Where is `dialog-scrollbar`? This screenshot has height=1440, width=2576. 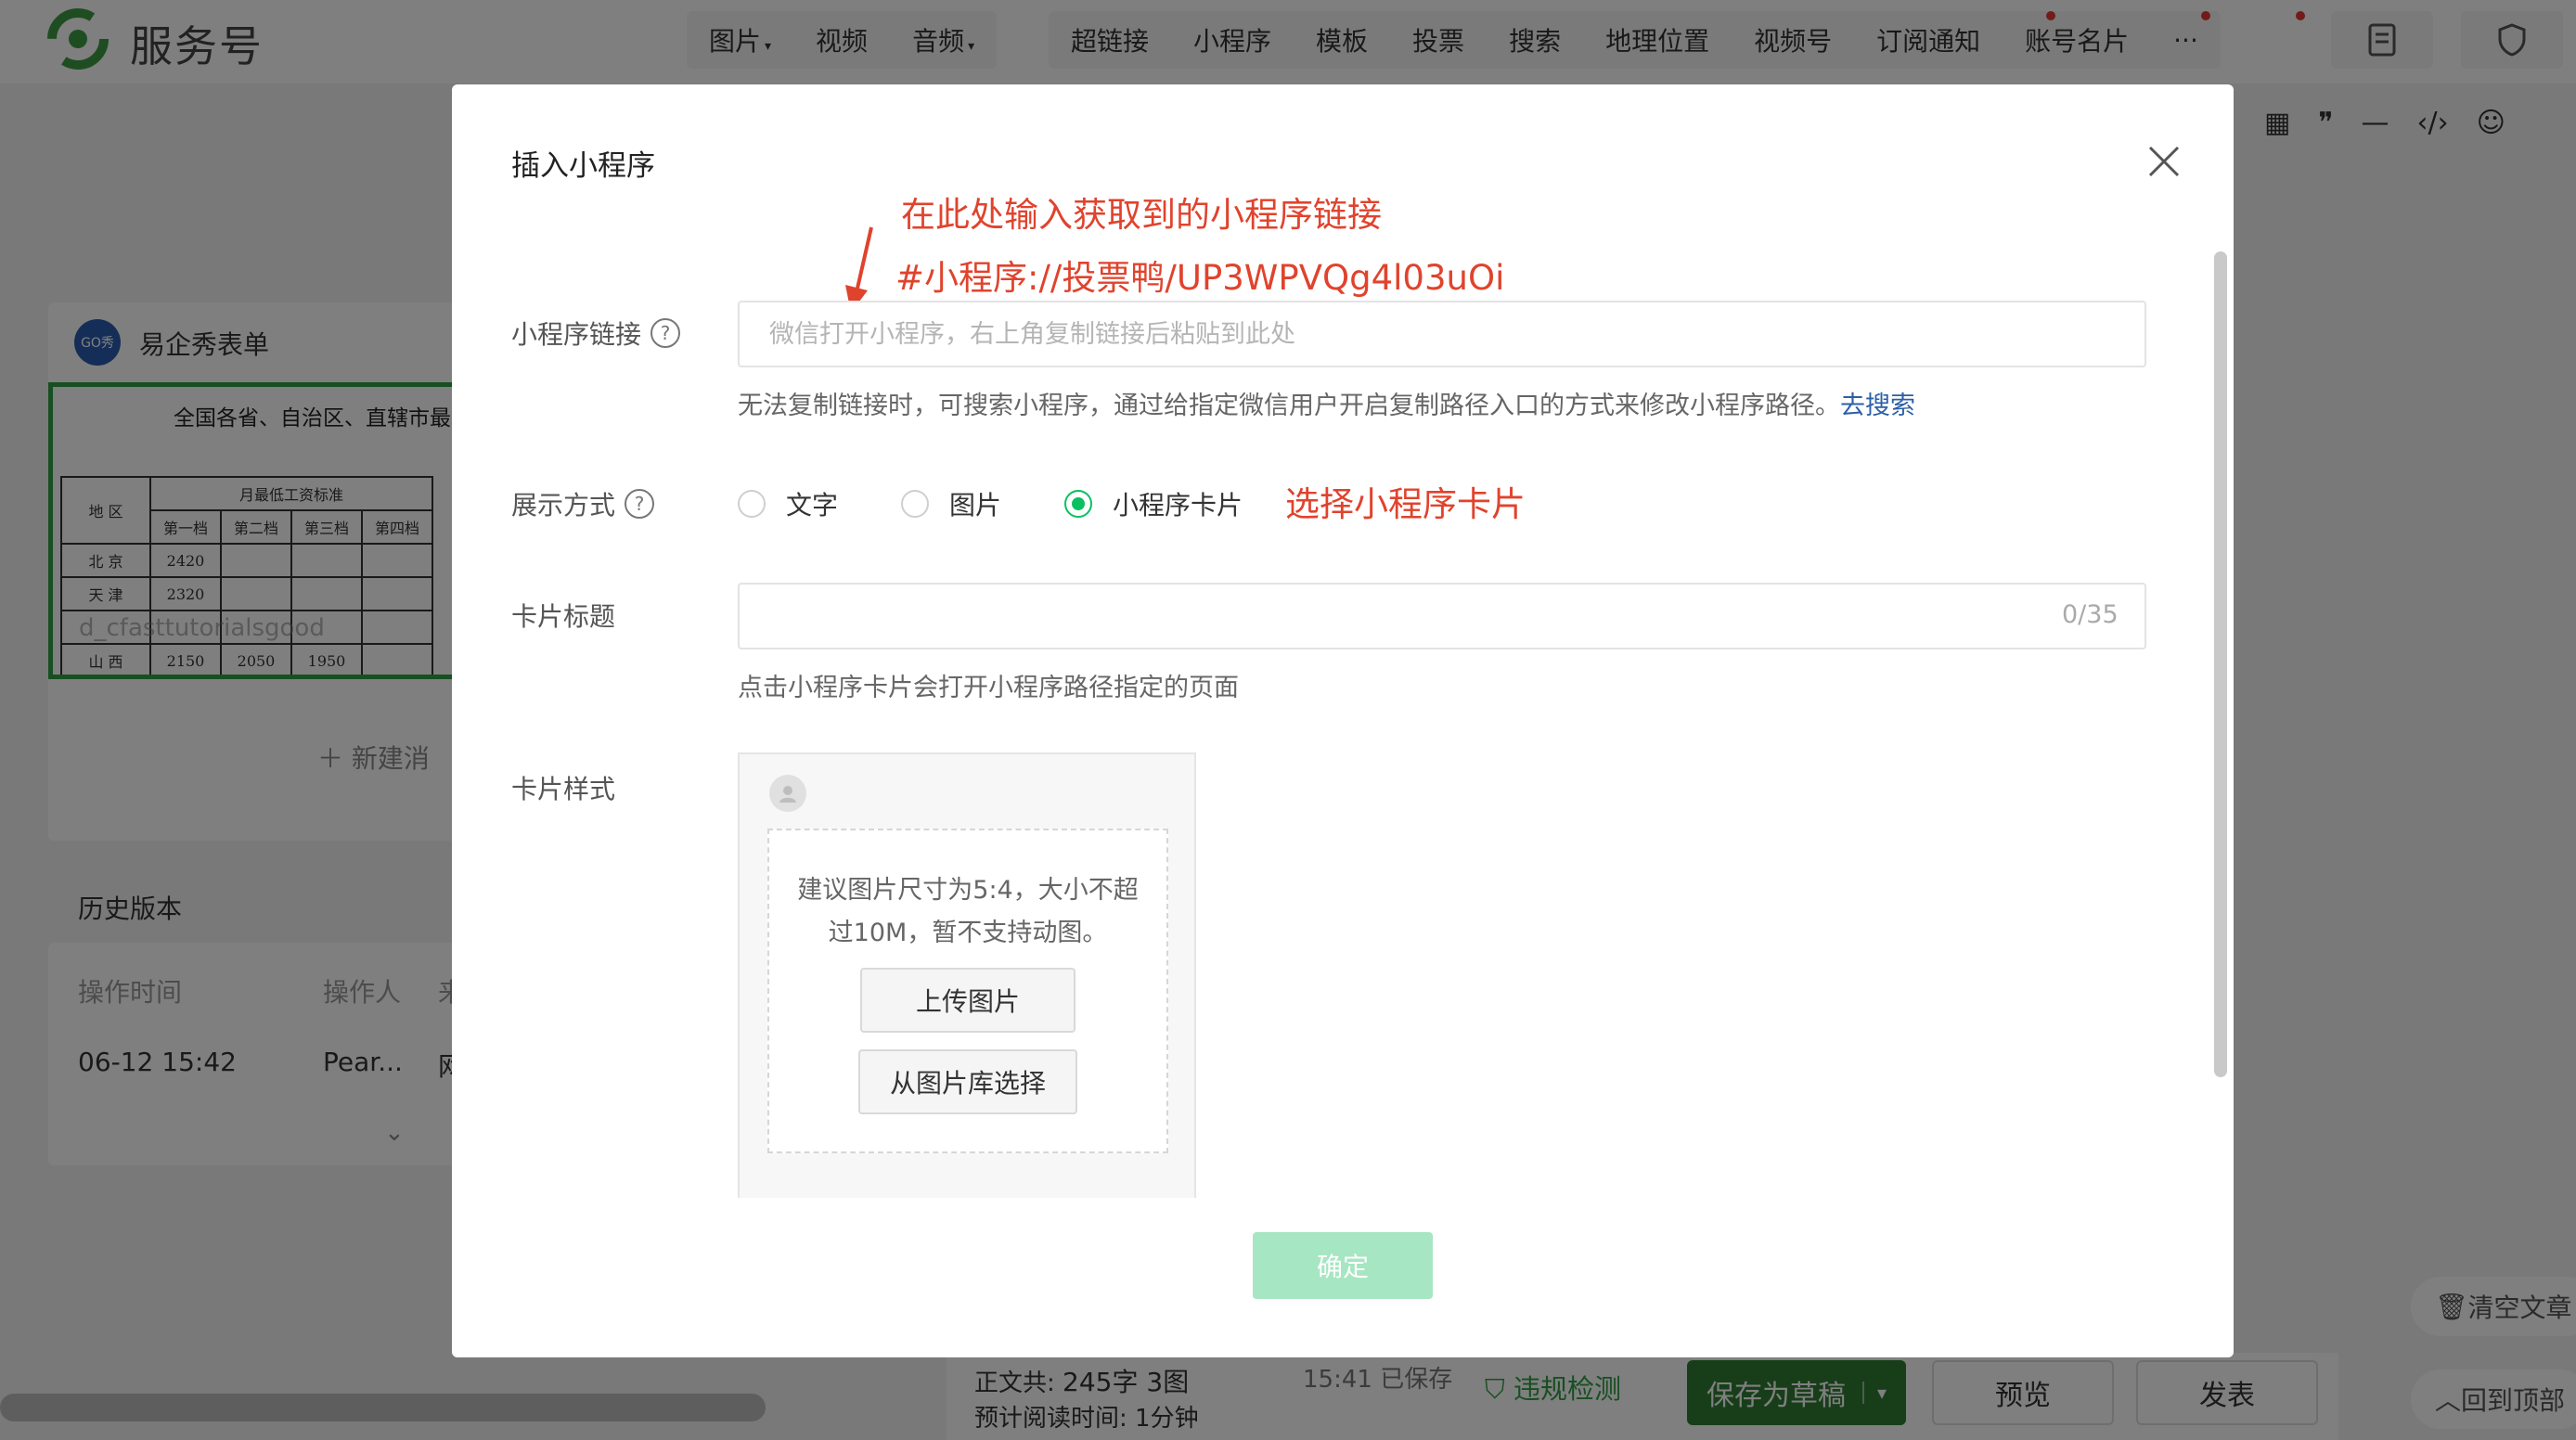
dialog-scrollbar is located at coordinates (2221, 664).